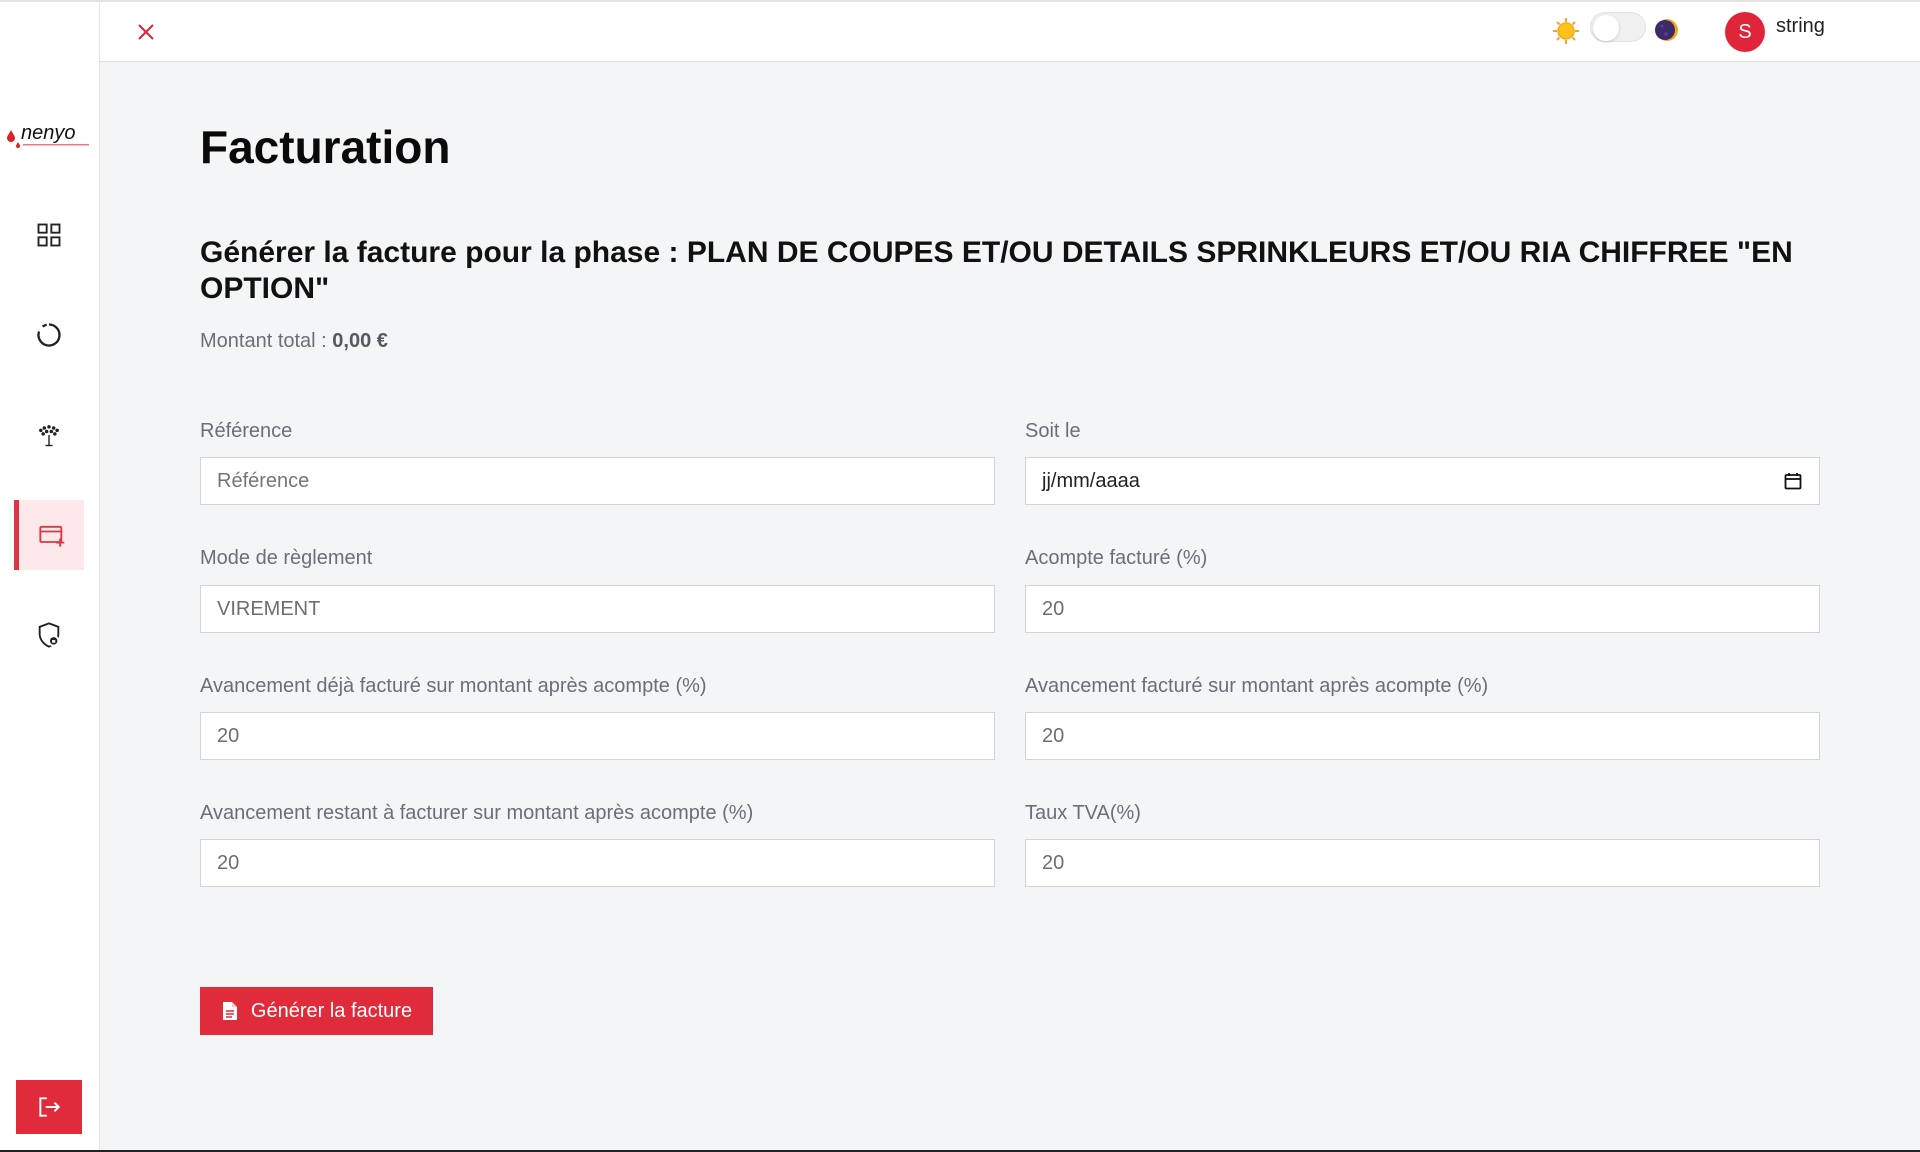 The image size is (1920, 1152). I want to click on vat-rate-label: Taux TVA(%), so click(1083, 813).